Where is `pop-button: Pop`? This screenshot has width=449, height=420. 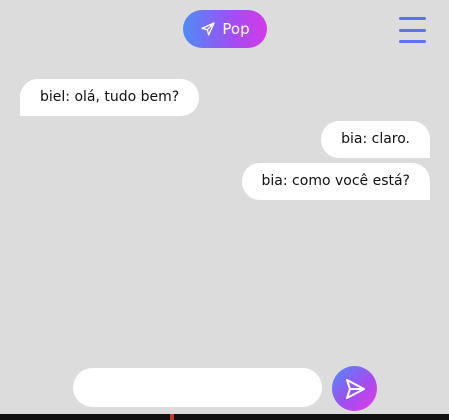
pop-button: Pop is located at coordinates (225, 29).